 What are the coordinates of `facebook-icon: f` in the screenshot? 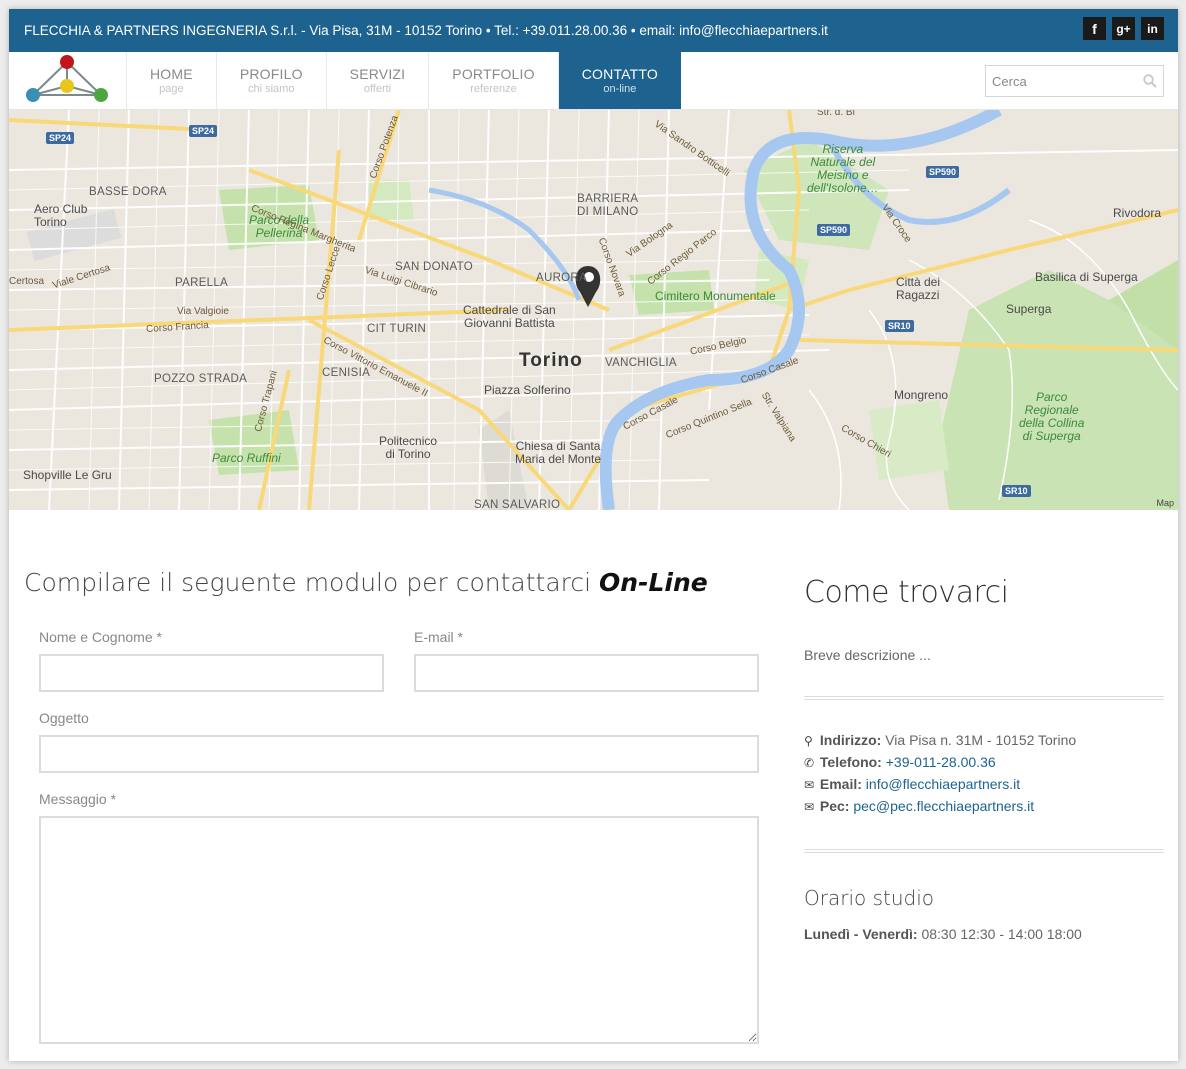 It's located at (1094, 28).